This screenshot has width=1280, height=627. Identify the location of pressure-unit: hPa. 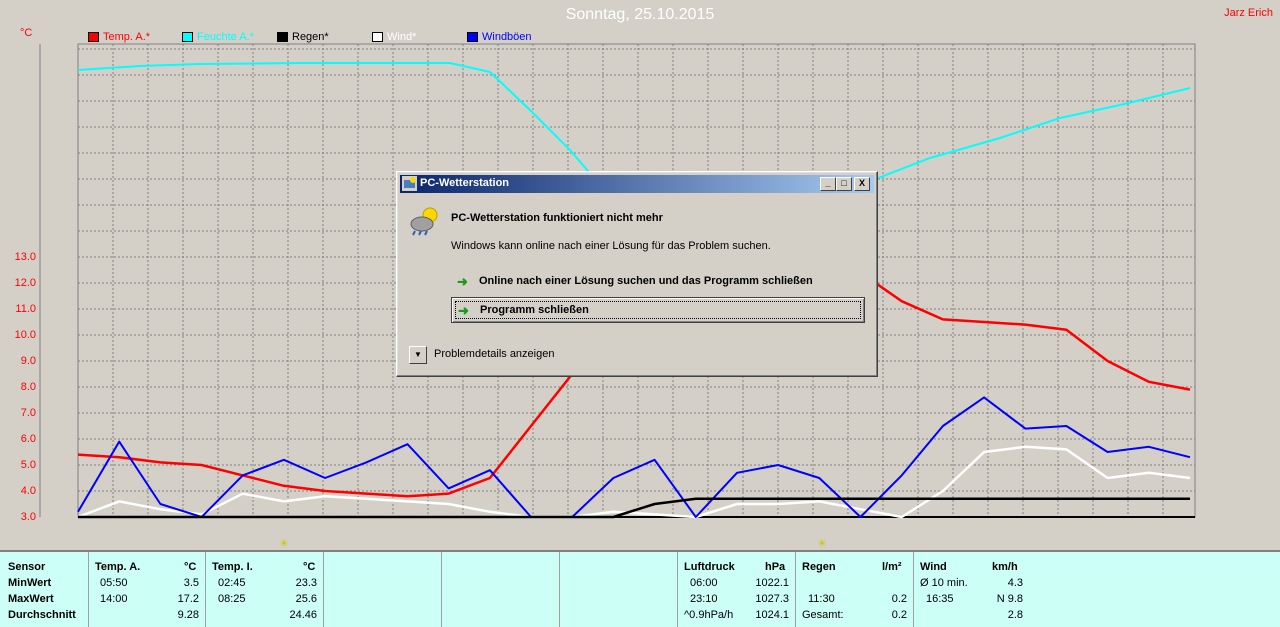
(775, 567).